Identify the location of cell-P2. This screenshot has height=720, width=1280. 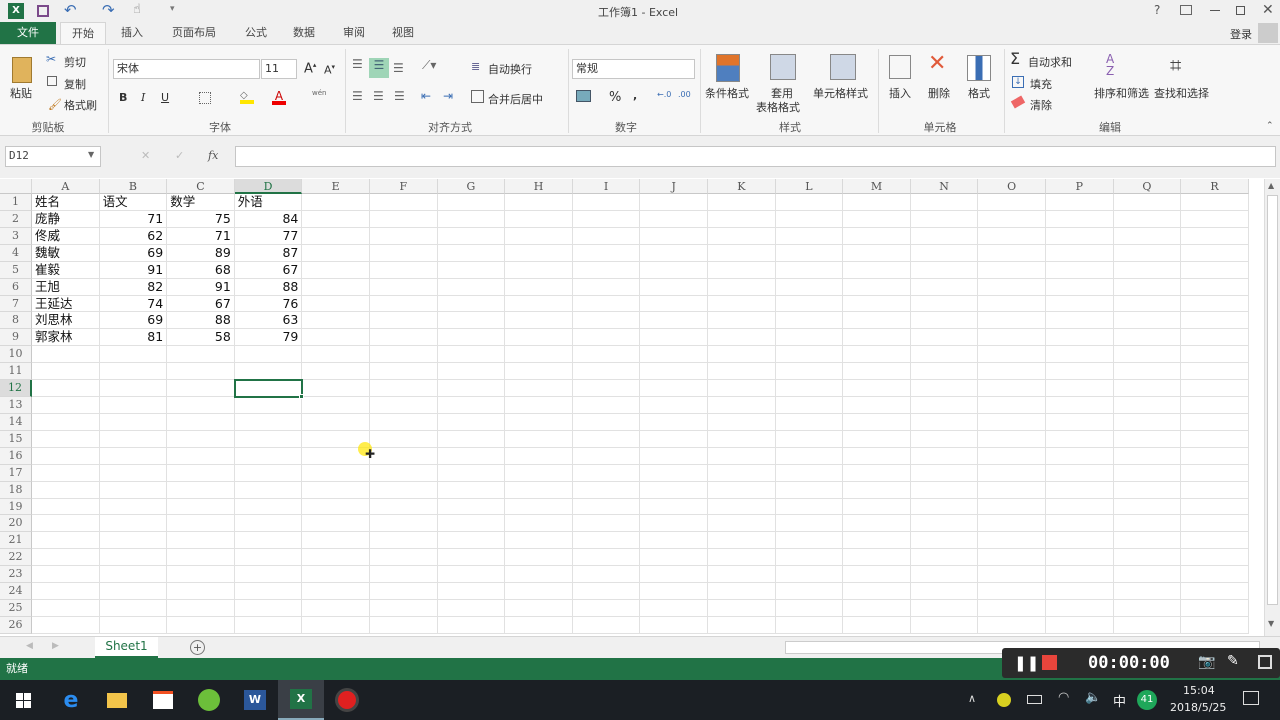
(1080, 219).